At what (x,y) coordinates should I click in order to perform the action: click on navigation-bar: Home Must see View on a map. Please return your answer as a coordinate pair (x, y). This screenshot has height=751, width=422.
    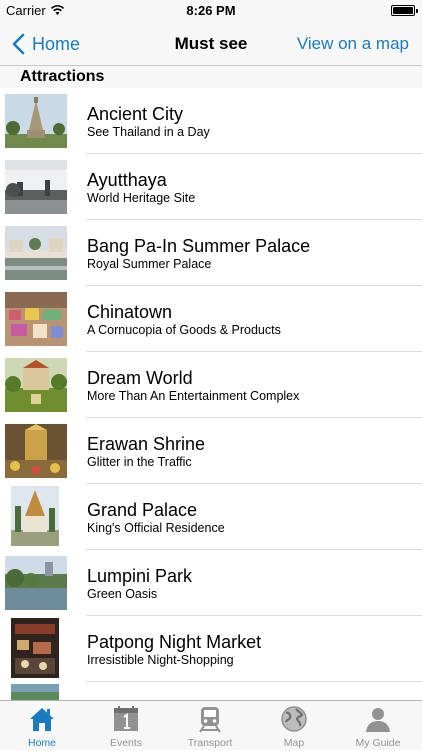
    Looking at the image, I should click on (211, 44).